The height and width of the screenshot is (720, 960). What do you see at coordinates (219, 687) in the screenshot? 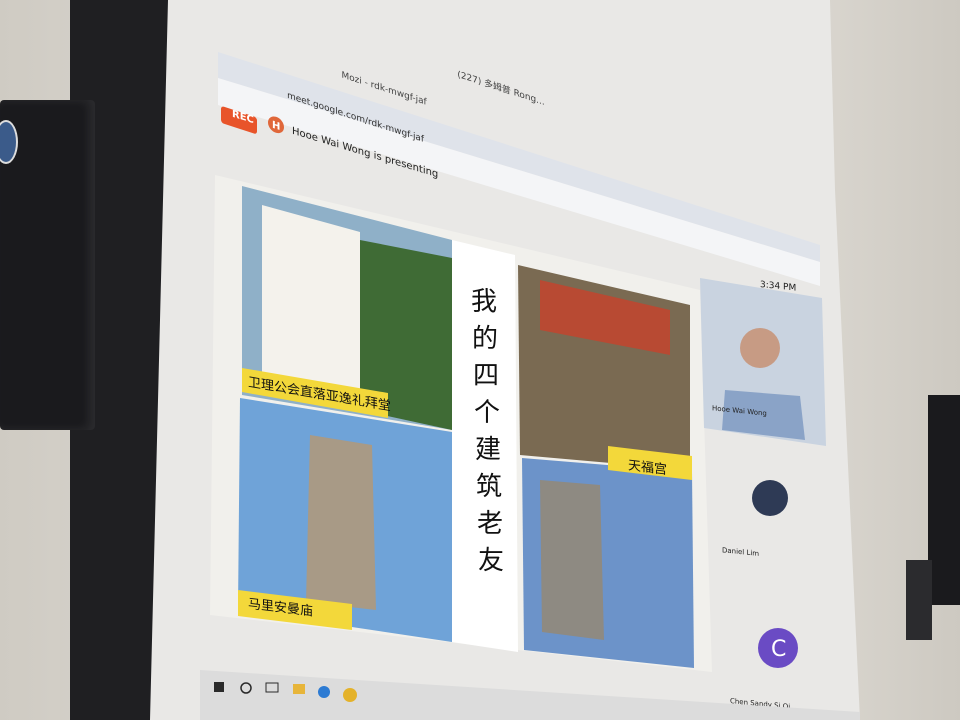
I see `windows-start-icon` at bounding box center [219, 687].